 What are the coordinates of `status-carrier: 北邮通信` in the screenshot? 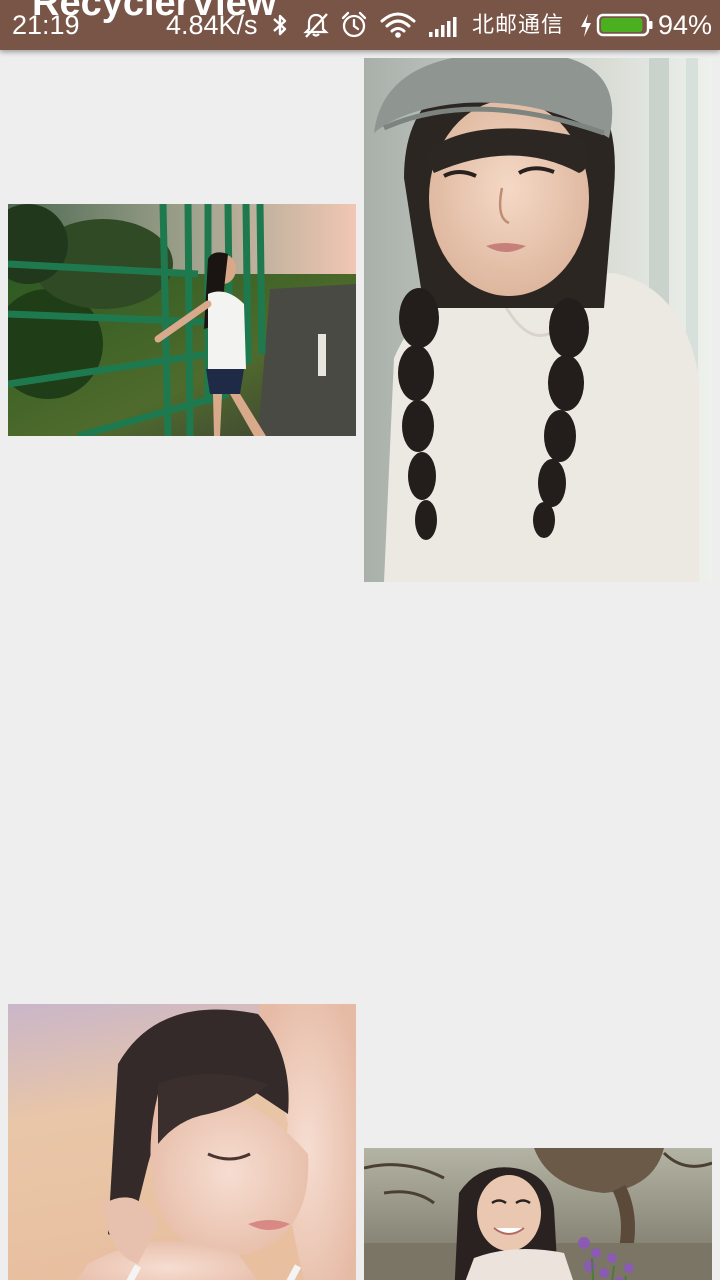 It's located at (518, 24).